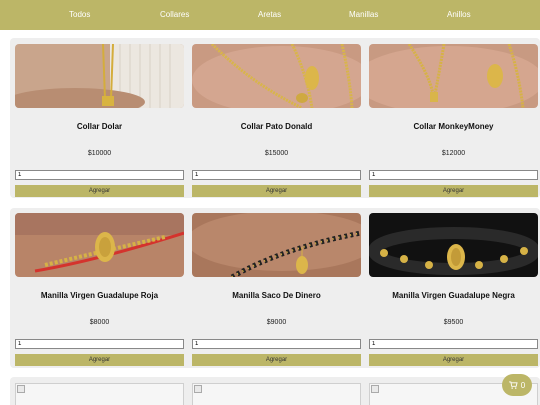  What do you see at coordinates (276, 126) in the screenshot?
I see `product-name: Collar Pato Donald` at bounding box center [276, 126].